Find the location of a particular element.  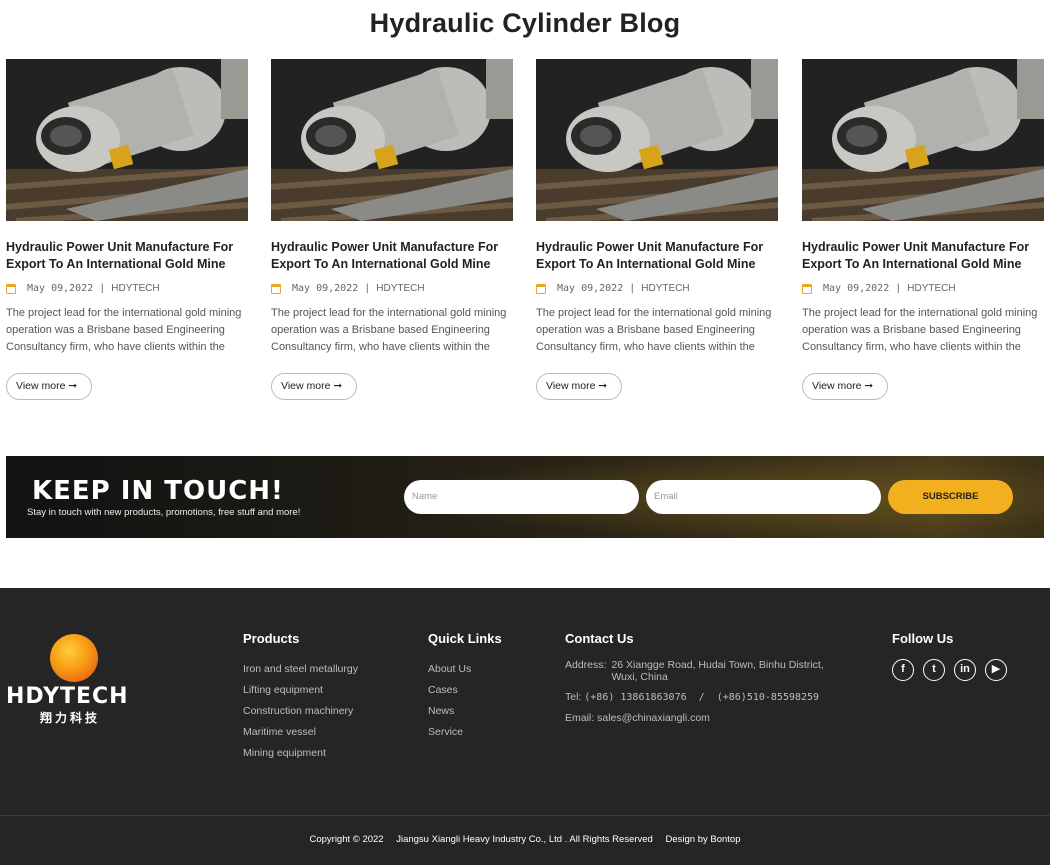

linkedin-icon: in is located at coordinates (965, 670).